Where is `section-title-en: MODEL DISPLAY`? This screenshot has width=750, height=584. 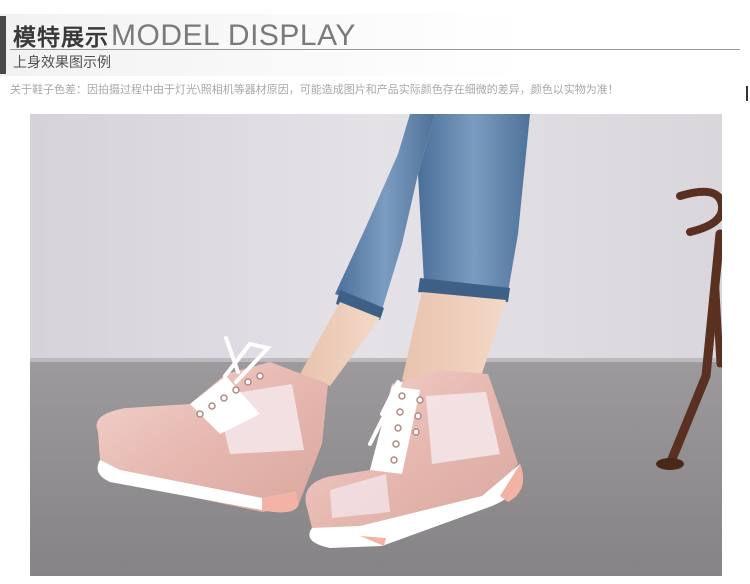
section-title-en: MODEL DISPLAY is located at coordinates (233, 35).